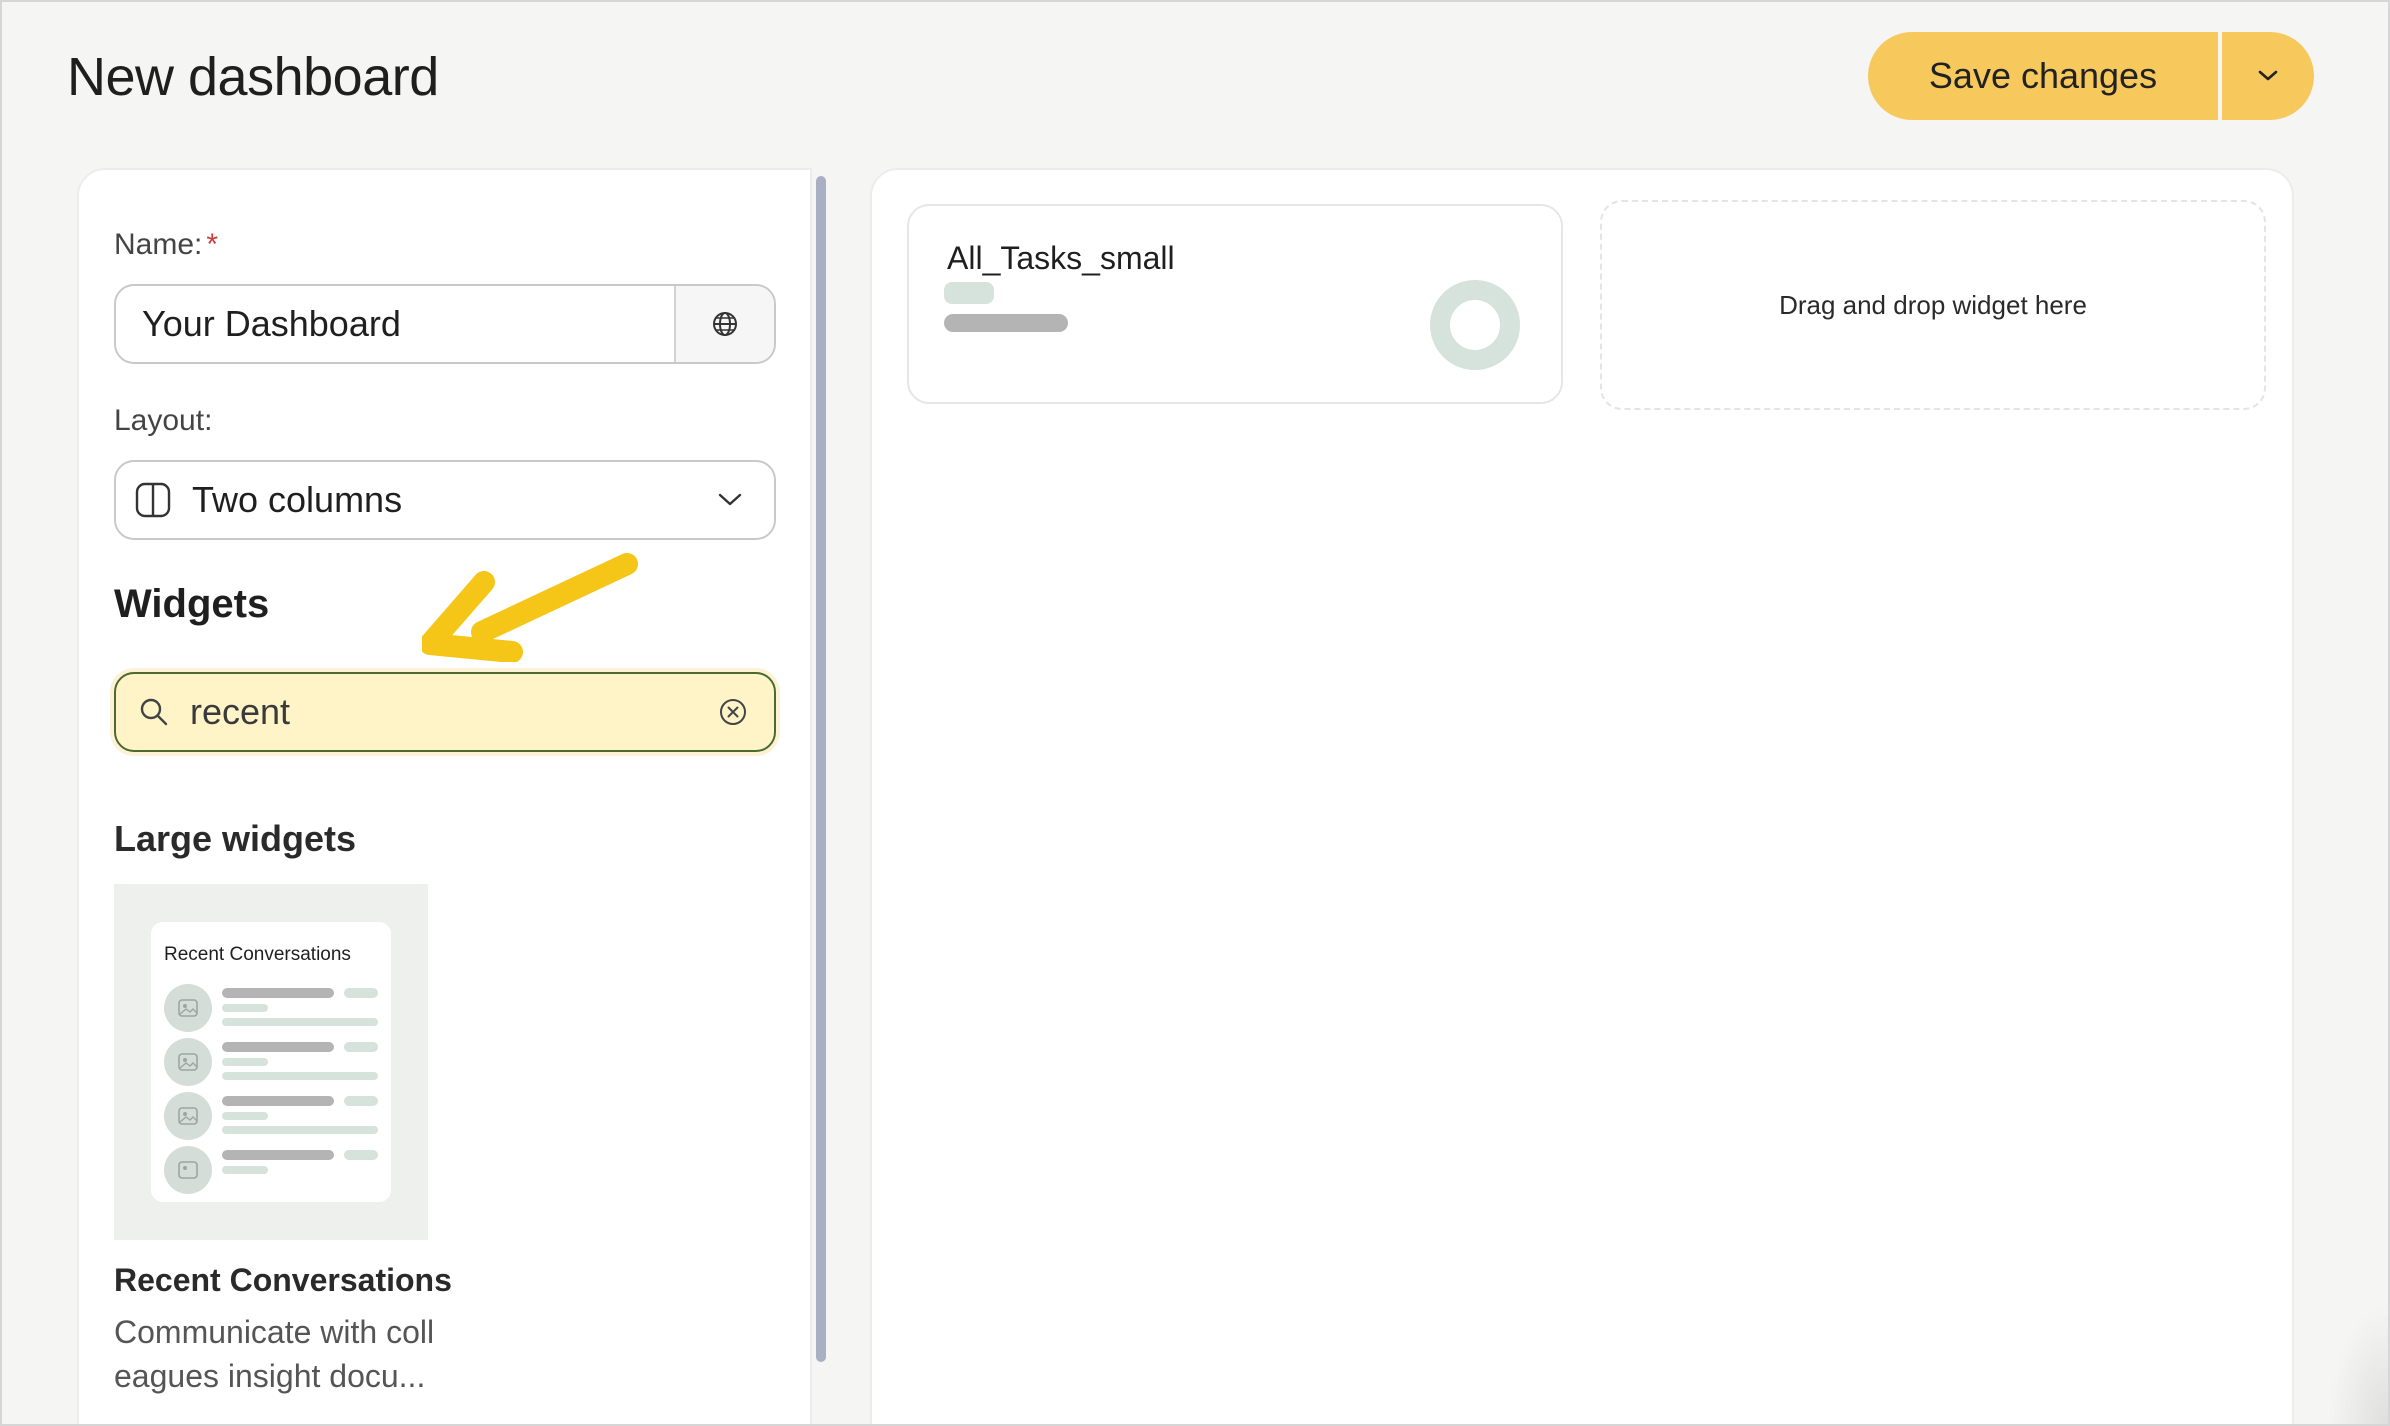 The width and height of the screenshot is (2390, 1426). I want to click on widget-preview-title: Recent Conversations, so click(257, 954).